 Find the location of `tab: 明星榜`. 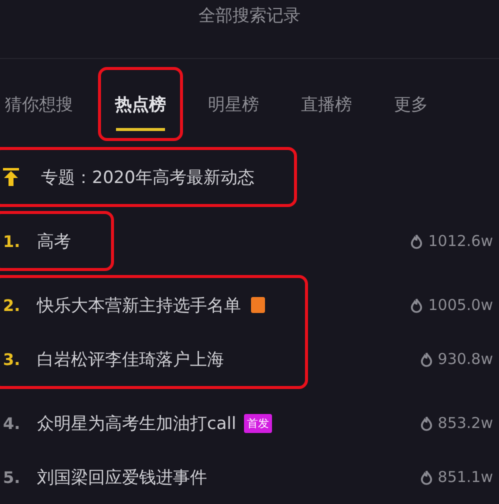

tab: 明星榜 is located at coordinates (233, 104).